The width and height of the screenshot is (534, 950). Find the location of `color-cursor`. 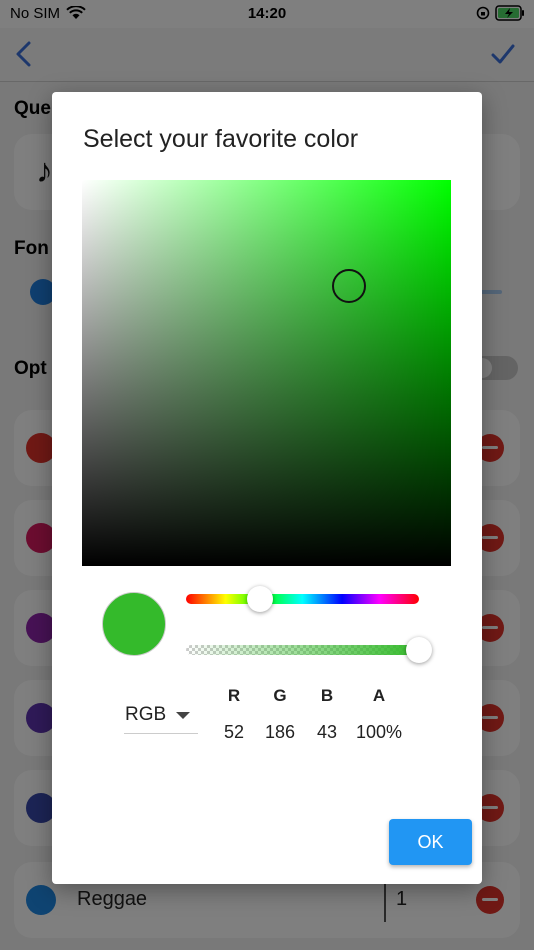

color-cursor is located at coordinates (349, 286).